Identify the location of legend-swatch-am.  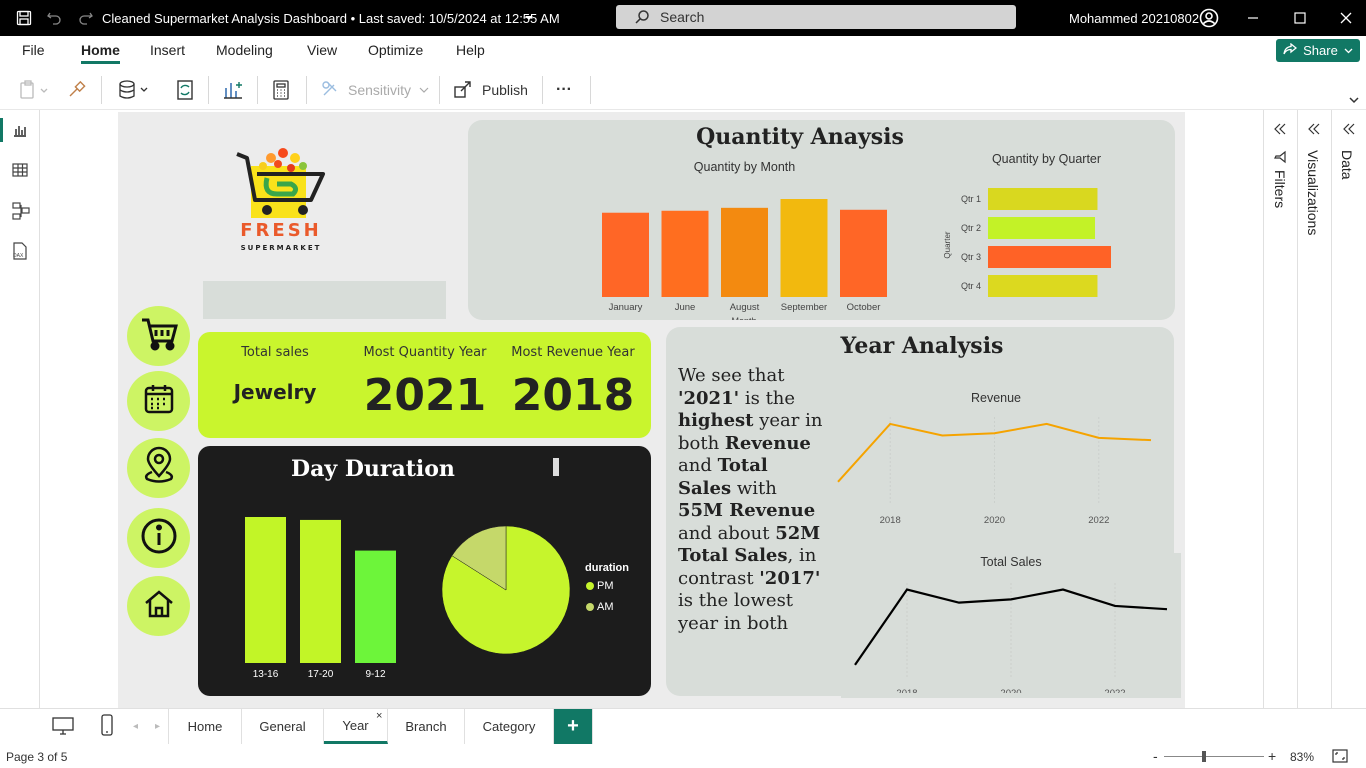
(590, 607).